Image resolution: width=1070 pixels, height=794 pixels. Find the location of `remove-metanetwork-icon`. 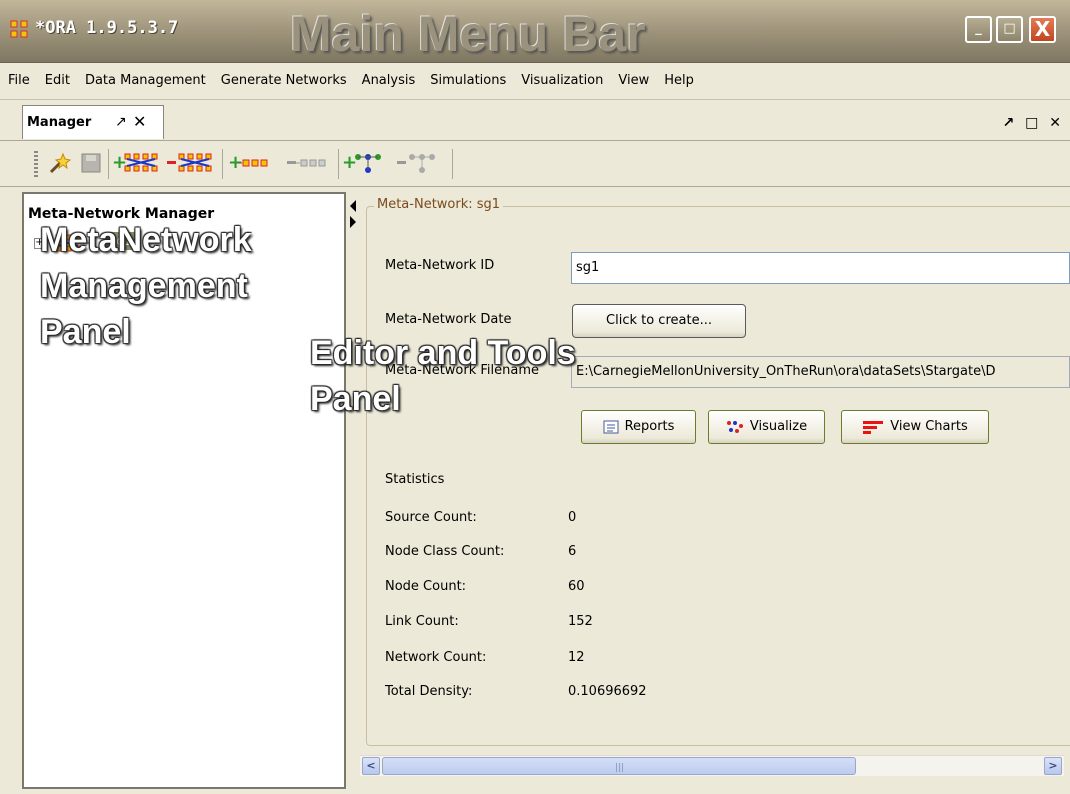

remove-metanetwork-icon is located at coordinates (190, 163).